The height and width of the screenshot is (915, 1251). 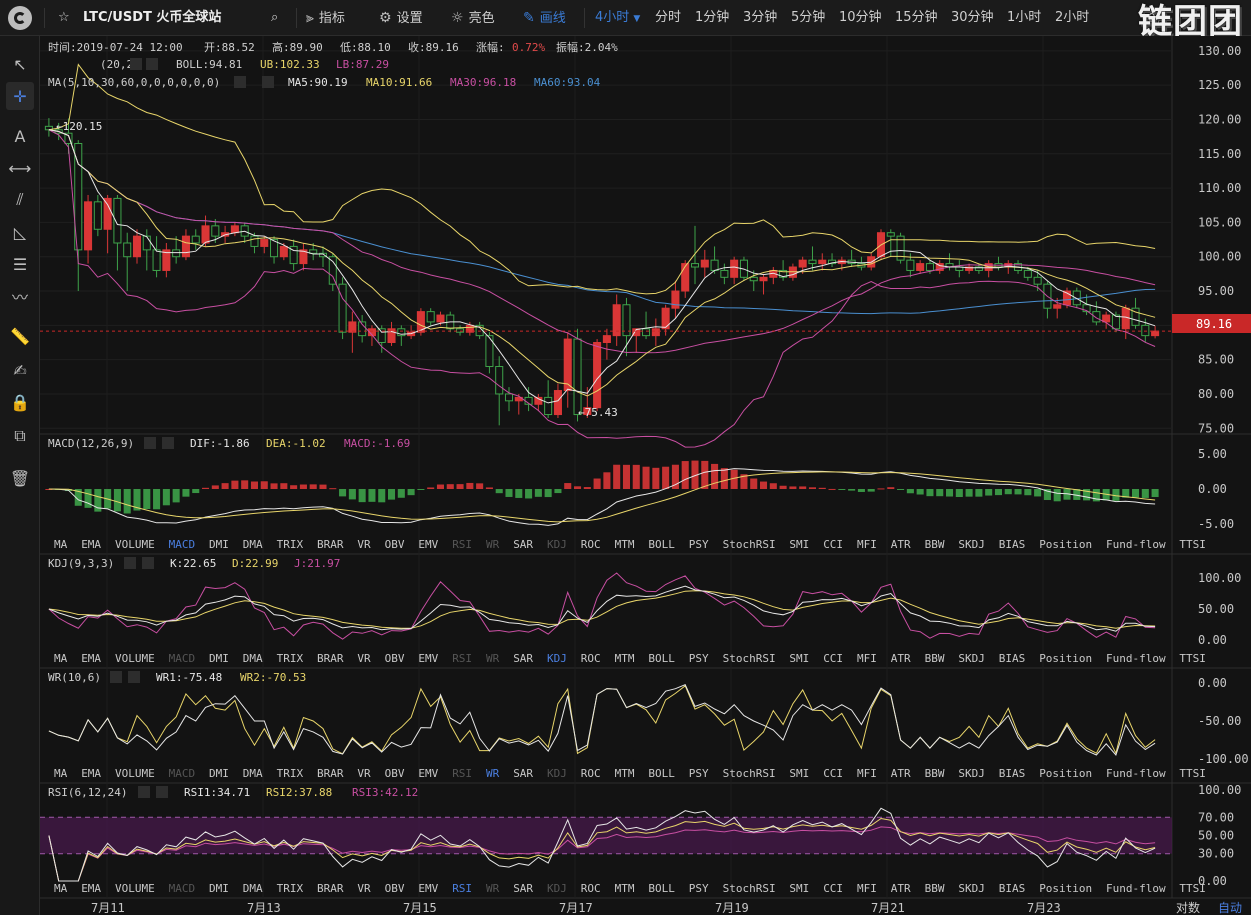 I want to click on horizontal-line-icon: ⟷, so click(x=20, y=168).